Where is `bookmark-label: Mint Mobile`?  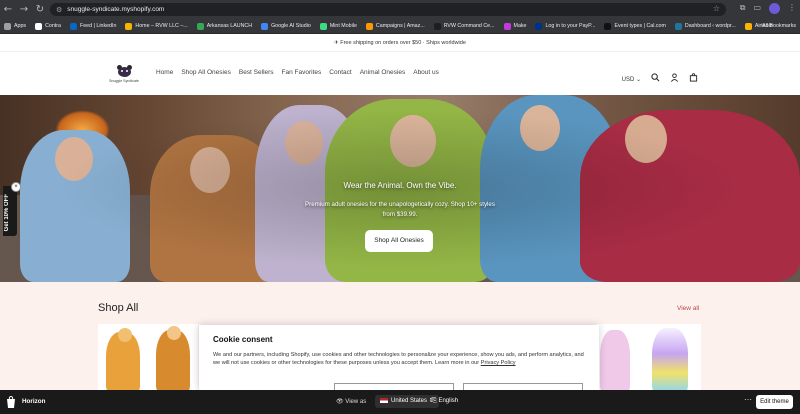
bookmark-label: Mint Mobile is located at coordinates (343, 26).